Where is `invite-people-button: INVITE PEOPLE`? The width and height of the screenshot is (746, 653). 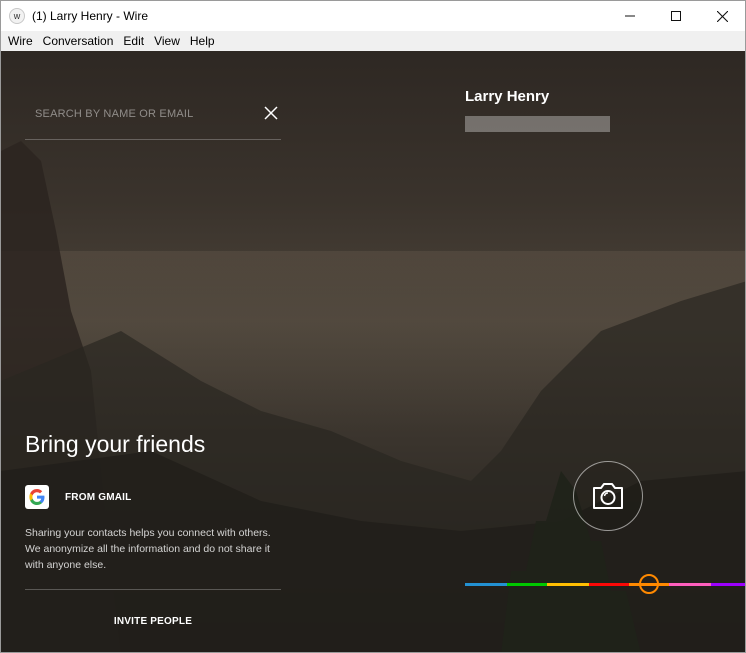 invite-people-button: INVITE PEOPLE is located at coordinates (153, 621).